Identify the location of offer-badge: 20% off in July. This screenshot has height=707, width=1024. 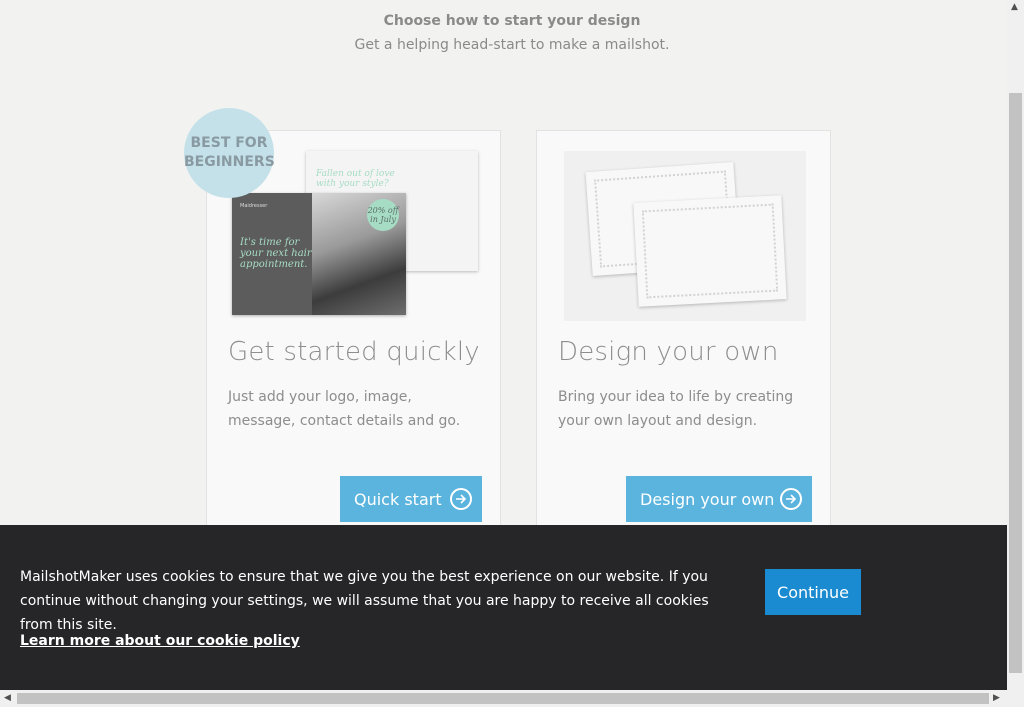
(383, 215).